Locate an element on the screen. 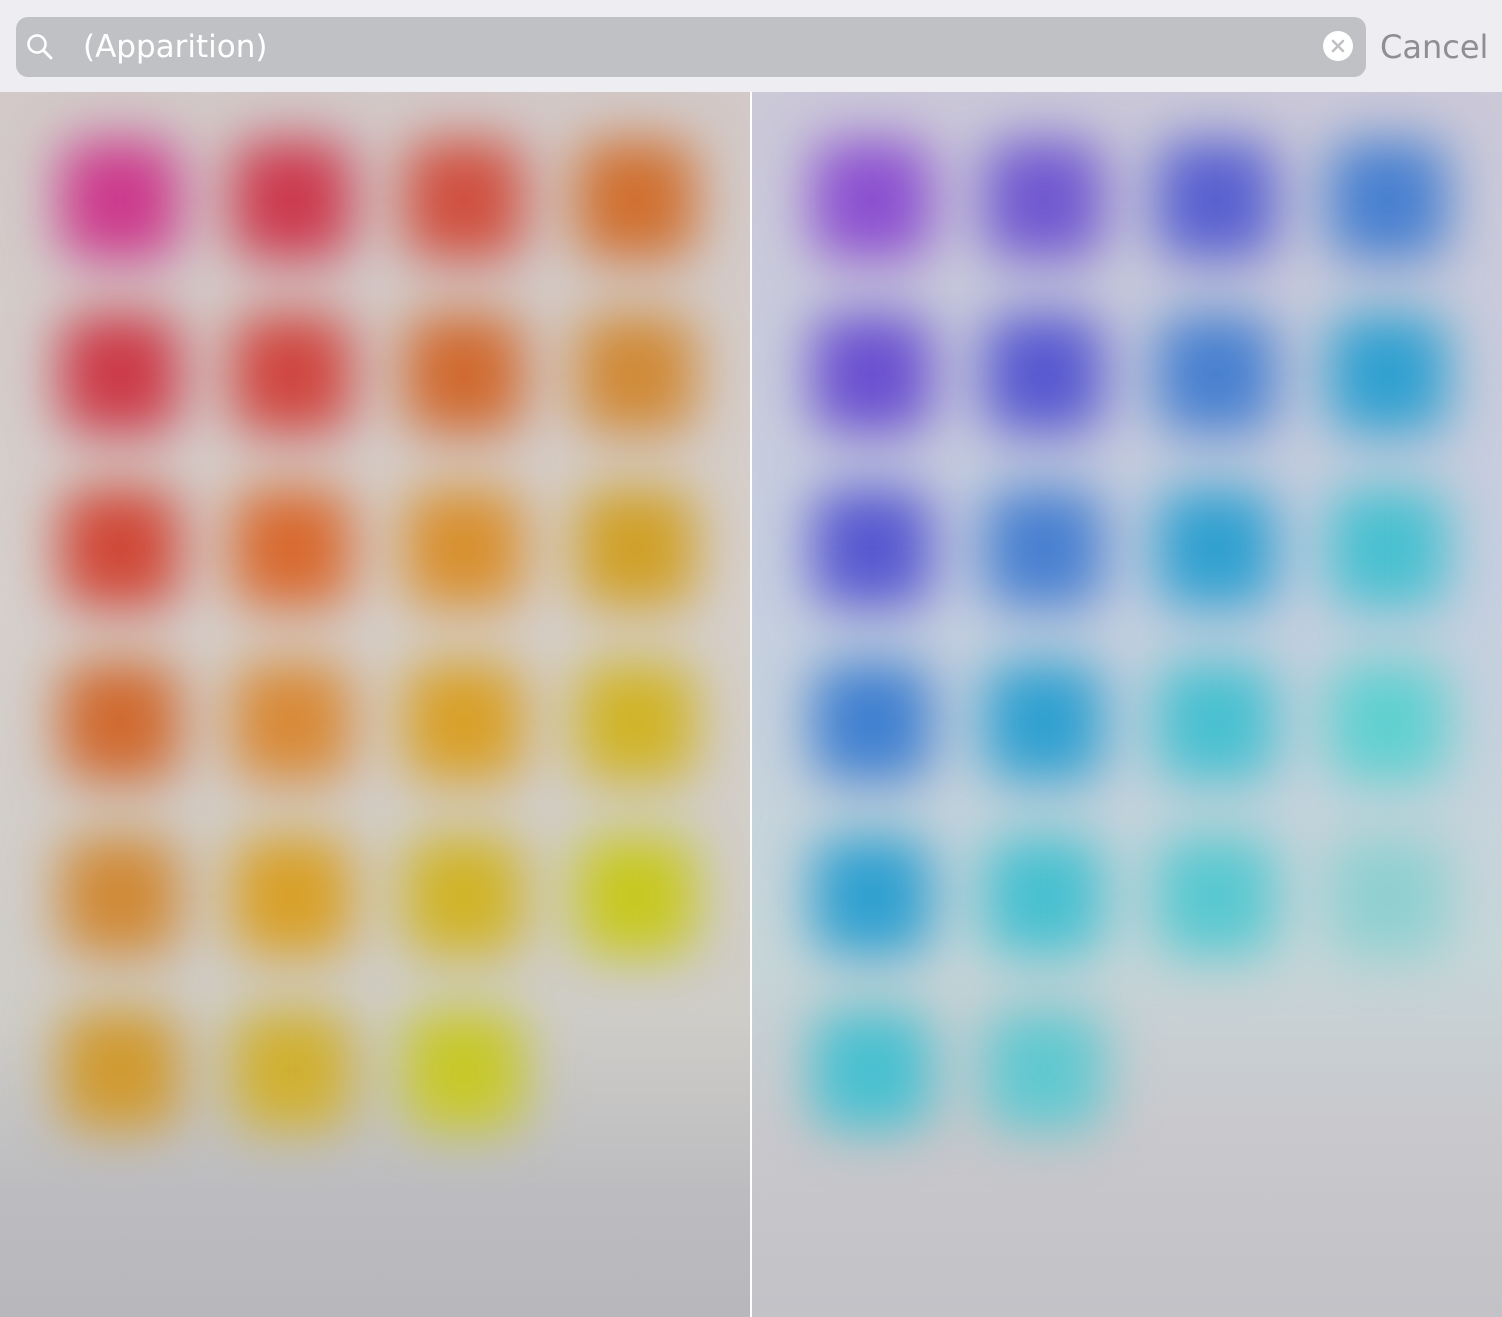  clear-search-button is located at coordinates (1338, 46).